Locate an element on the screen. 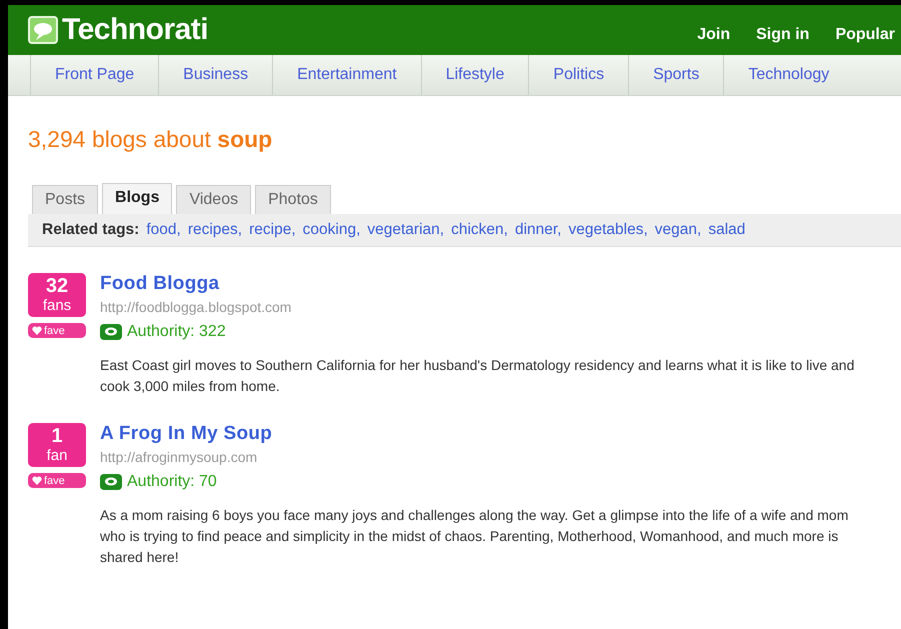 The height and width of the screenshot is (629, 901). tab: Blogs is located at coordinates (137, 198).